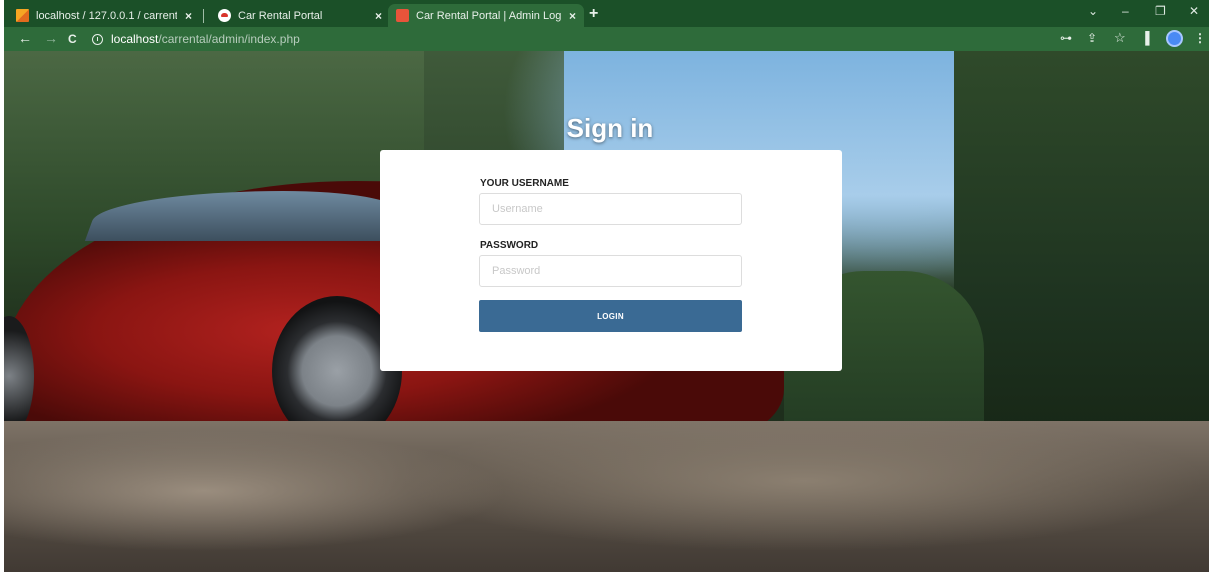 Image resolution: width=1212 pixels, height=572 pixels. Describe the element at coordinates (1160, 11) in the screenshot. I see `restore-button: ❐` at that location.